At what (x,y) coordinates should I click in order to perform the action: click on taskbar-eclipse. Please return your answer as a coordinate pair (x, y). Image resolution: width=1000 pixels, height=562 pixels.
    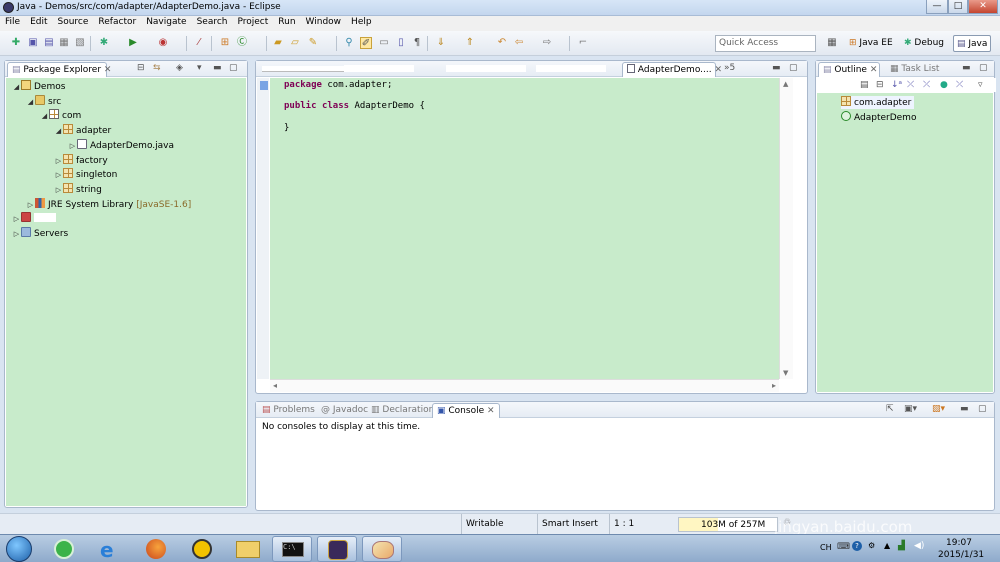
    Looking at the image, I should click on (337, 549).